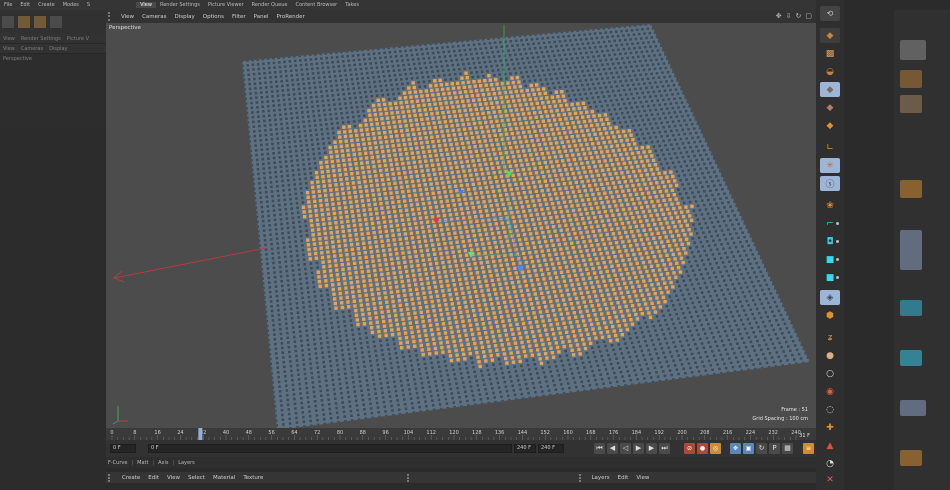 The image size is (950, 490). What do you see at coordinates (226, 5) in the screenshot?
I see `tab-picture-viewer: Picture Viewer` at bounding box center [226, 5].